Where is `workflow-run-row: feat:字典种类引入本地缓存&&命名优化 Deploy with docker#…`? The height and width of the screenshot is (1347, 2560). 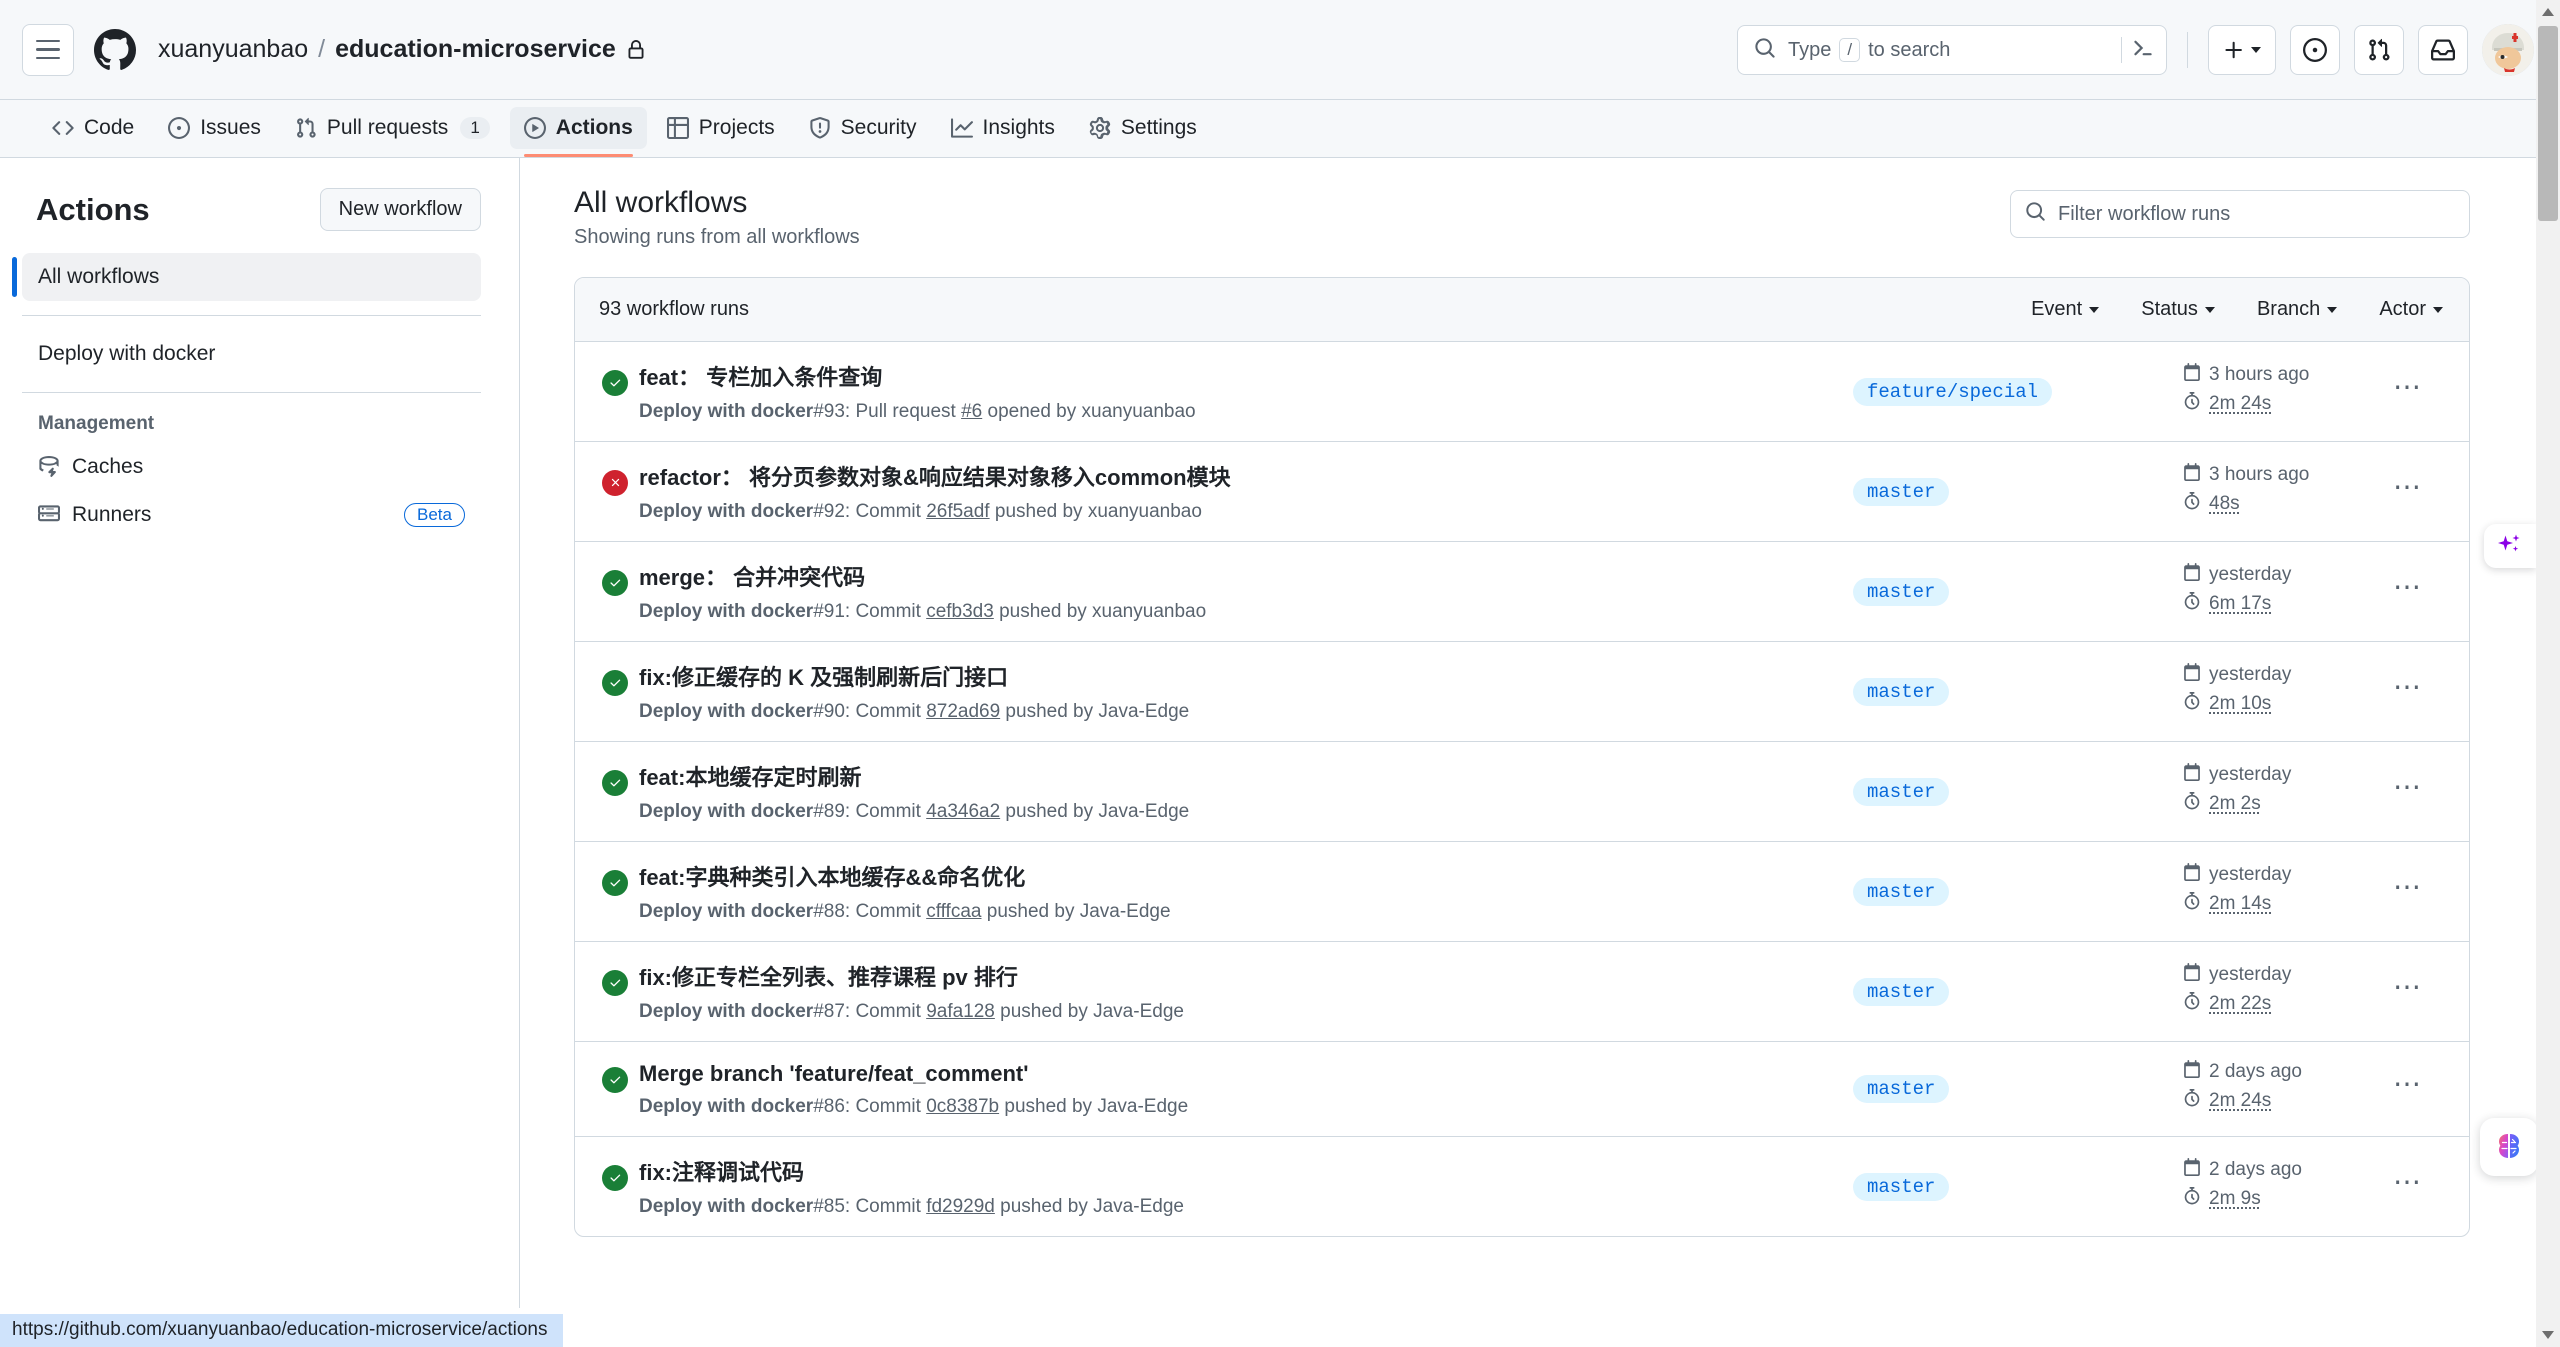
workflow-run-row: feat:字典种类引入本地缓存&&命名优化 Deploy with docker#… is located at coordinates (1522, 892).